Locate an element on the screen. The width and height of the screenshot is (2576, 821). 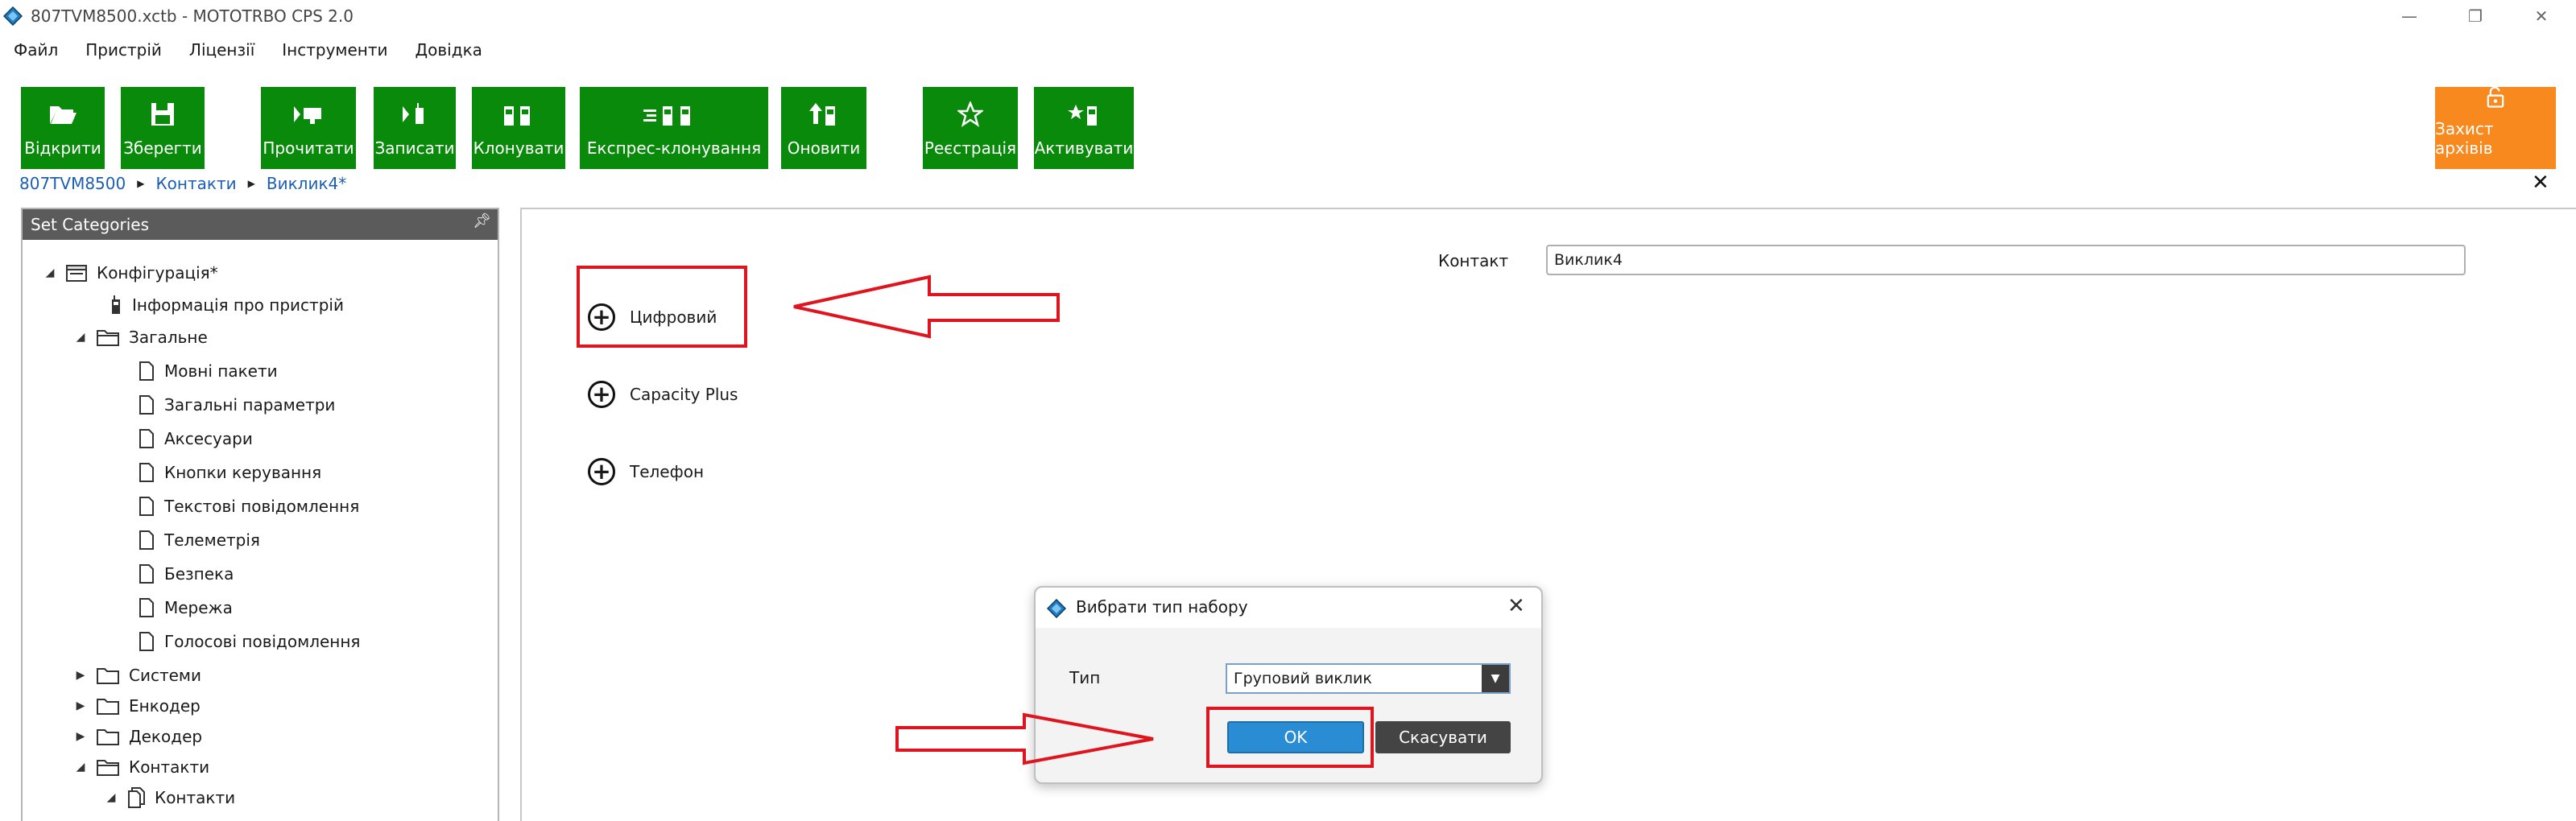
dialog-title-bar: Вибрати тип набору ✕ is located at coordinates (1288, 608).